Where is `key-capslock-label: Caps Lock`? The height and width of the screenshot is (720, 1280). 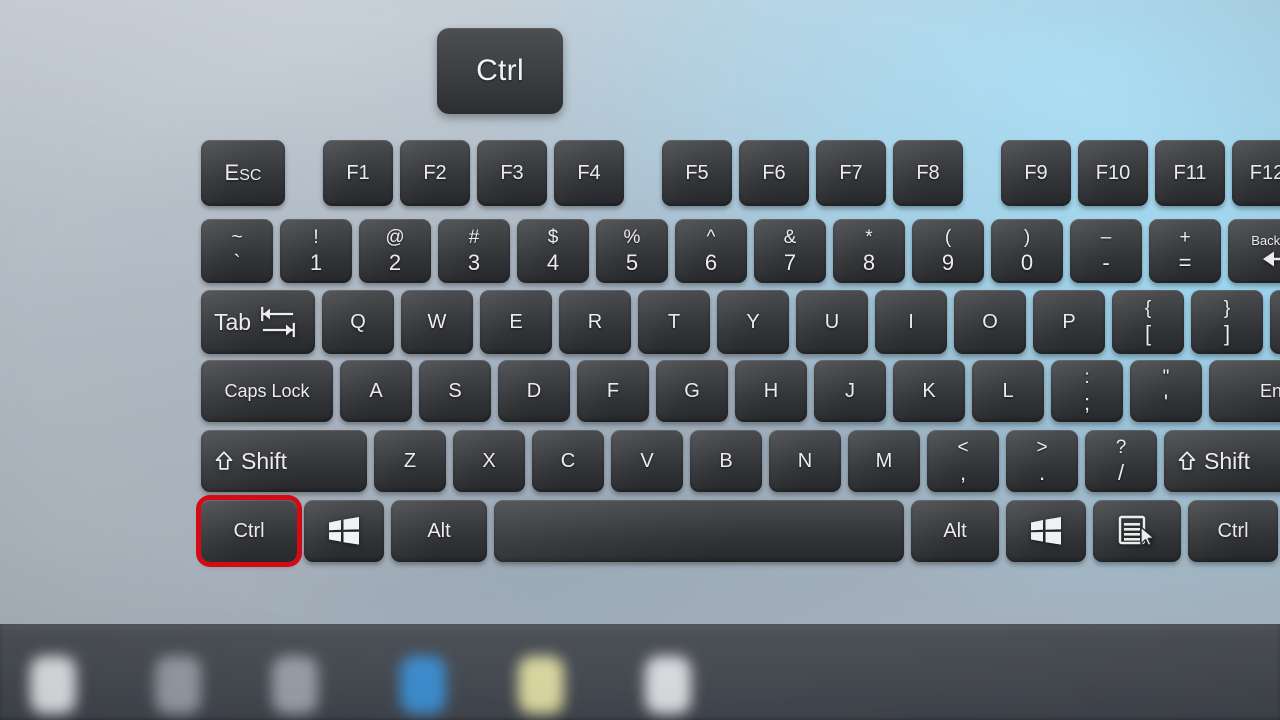 key-capslock-label: Caps Lock is located at coordinates (267, 390).